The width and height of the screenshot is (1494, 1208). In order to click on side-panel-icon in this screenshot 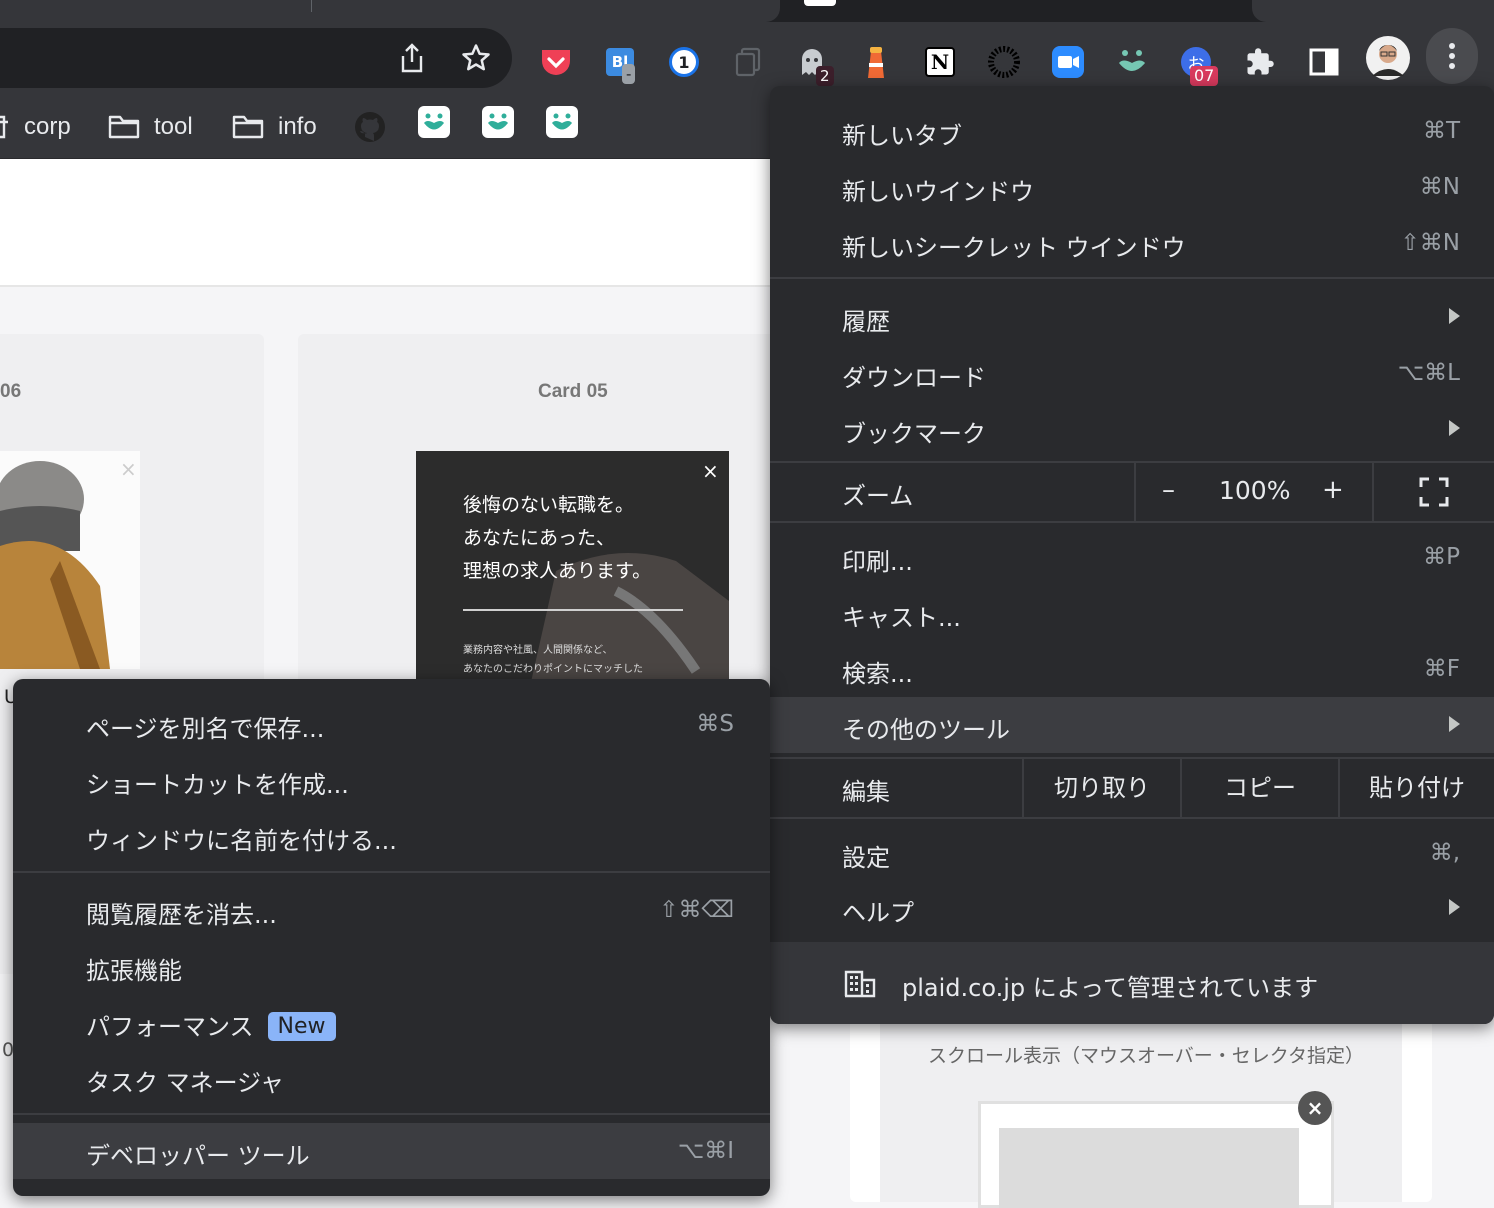, I will do `click(1324, 62)`.